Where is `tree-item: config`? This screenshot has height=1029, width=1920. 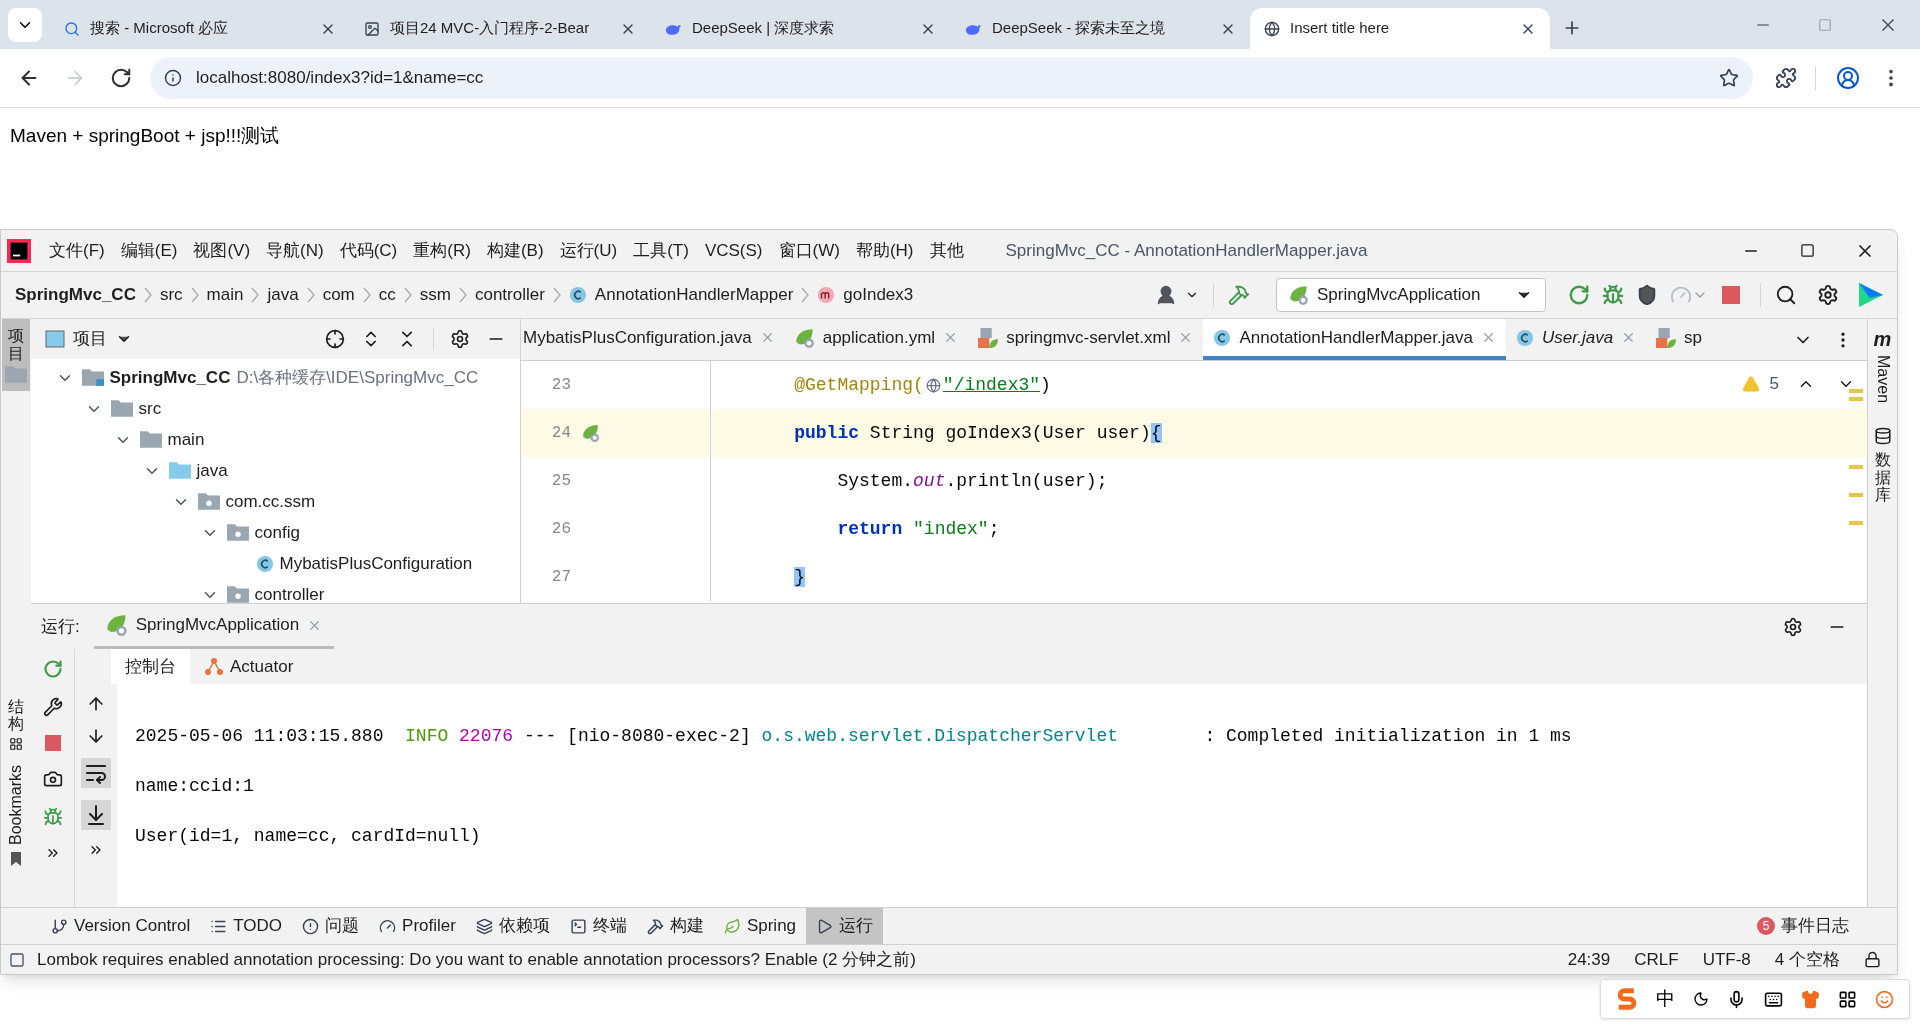
tree-item: config is located at coordinates (277, 532).